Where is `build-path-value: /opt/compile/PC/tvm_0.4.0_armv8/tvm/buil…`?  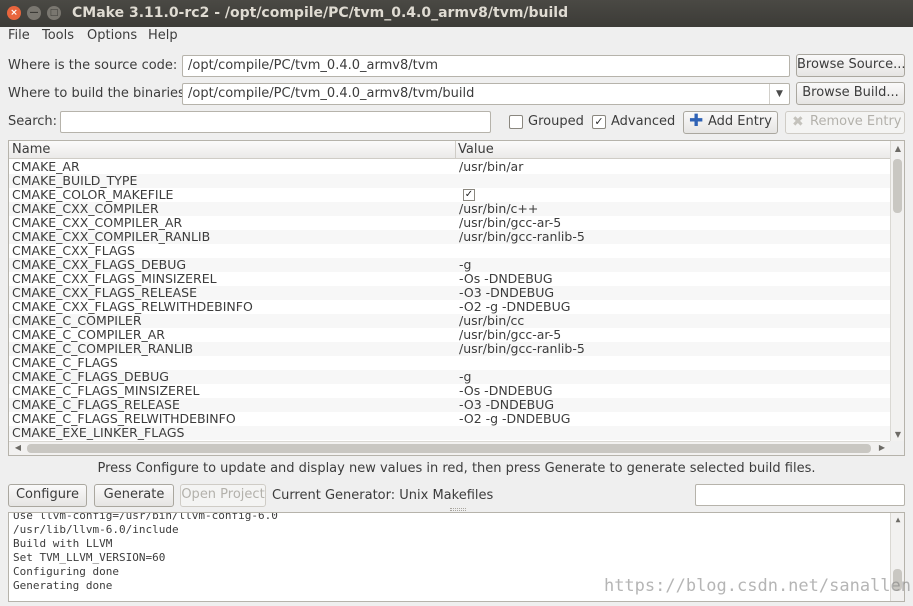 build-path-value: /opt/compile/PC/tvm_0.4.0_armv8/tvm/buil… is located at coordinates (331, 93).